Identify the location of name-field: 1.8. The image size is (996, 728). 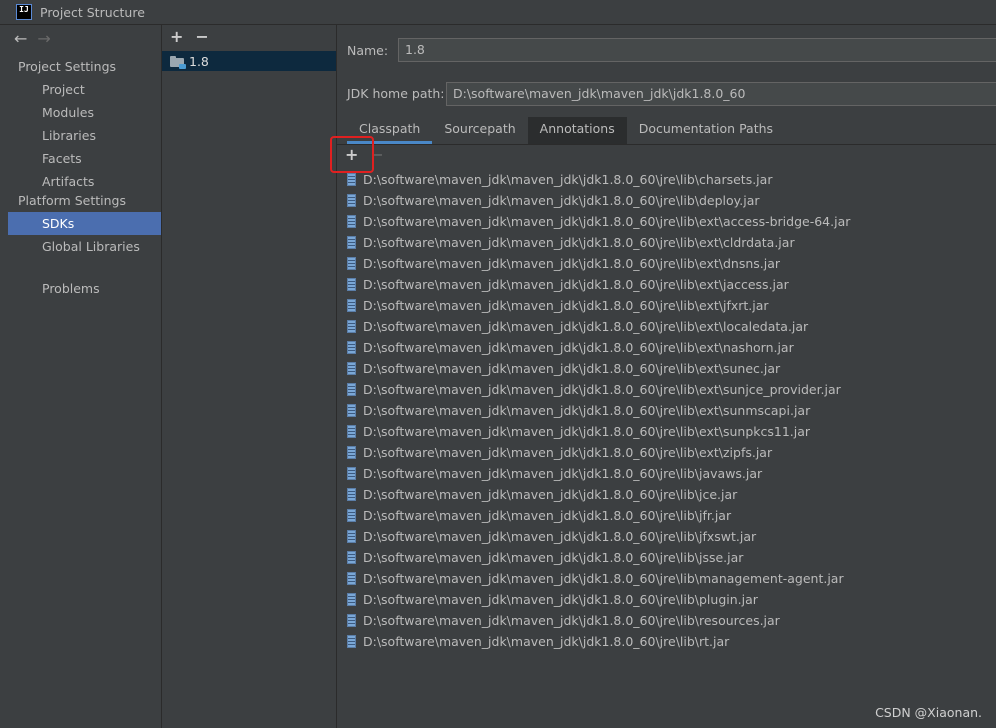
(697, 50).